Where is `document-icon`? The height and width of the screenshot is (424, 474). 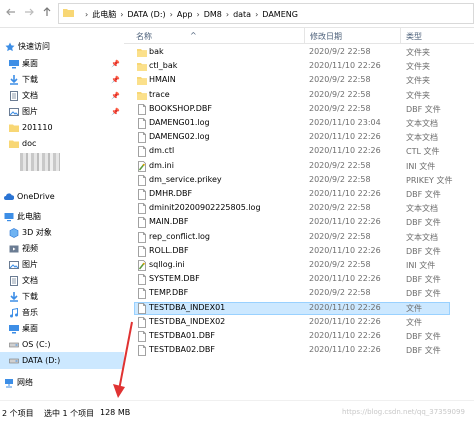 document-icon is located at coordinates (14, 280).